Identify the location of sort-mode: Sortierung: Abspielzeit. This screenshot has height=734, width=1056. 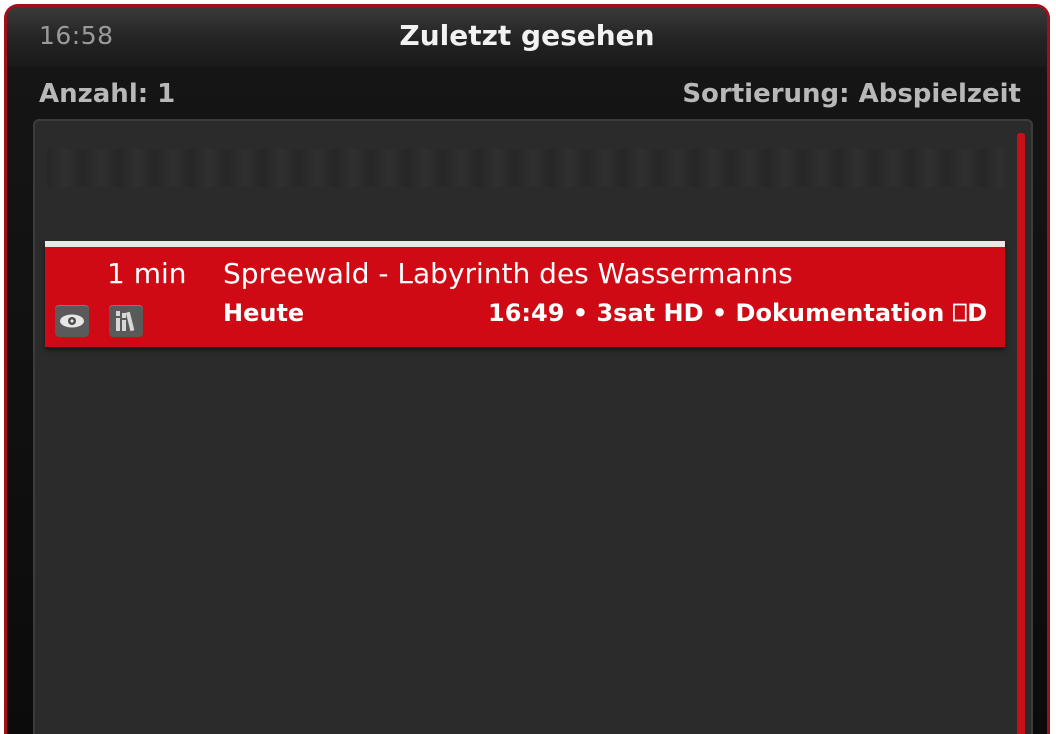
(851, 94).